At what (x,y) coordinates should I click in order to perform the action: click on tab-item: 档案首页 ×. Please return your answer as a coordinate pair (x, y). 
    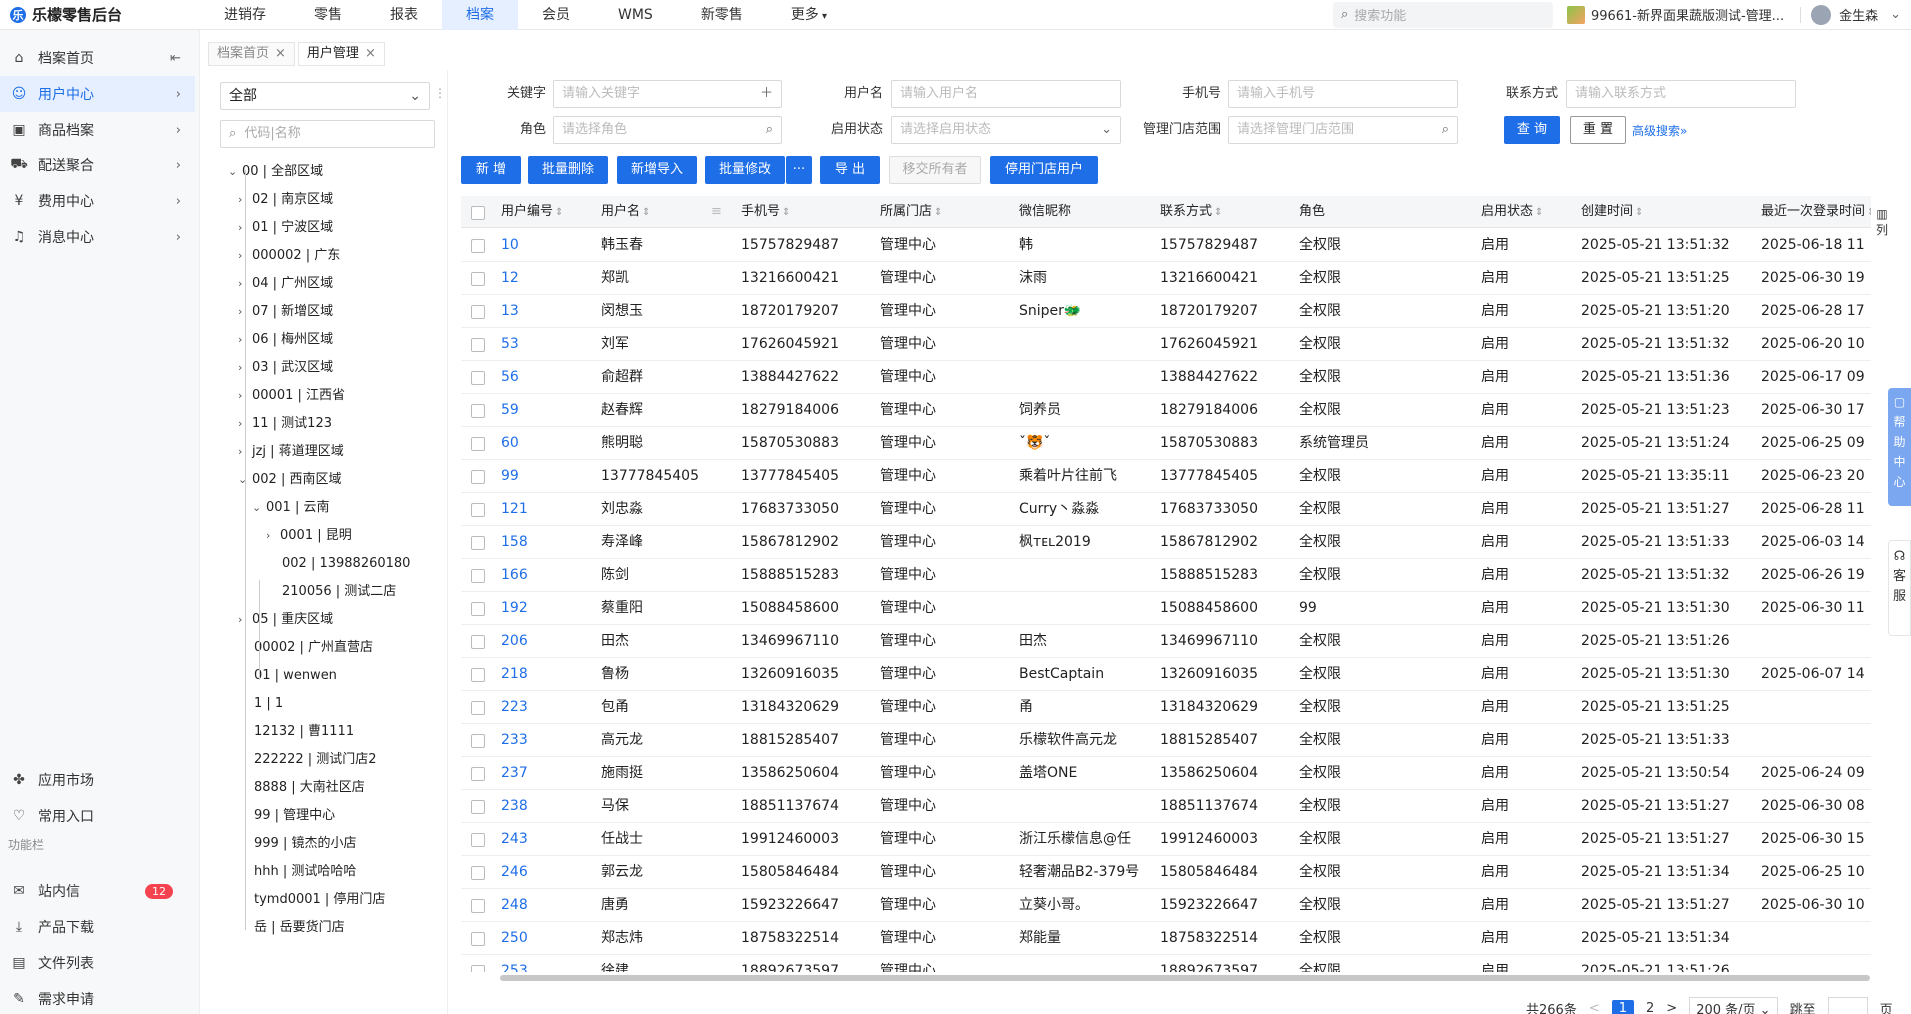
    Looking at the image, I should click on (251, 54).